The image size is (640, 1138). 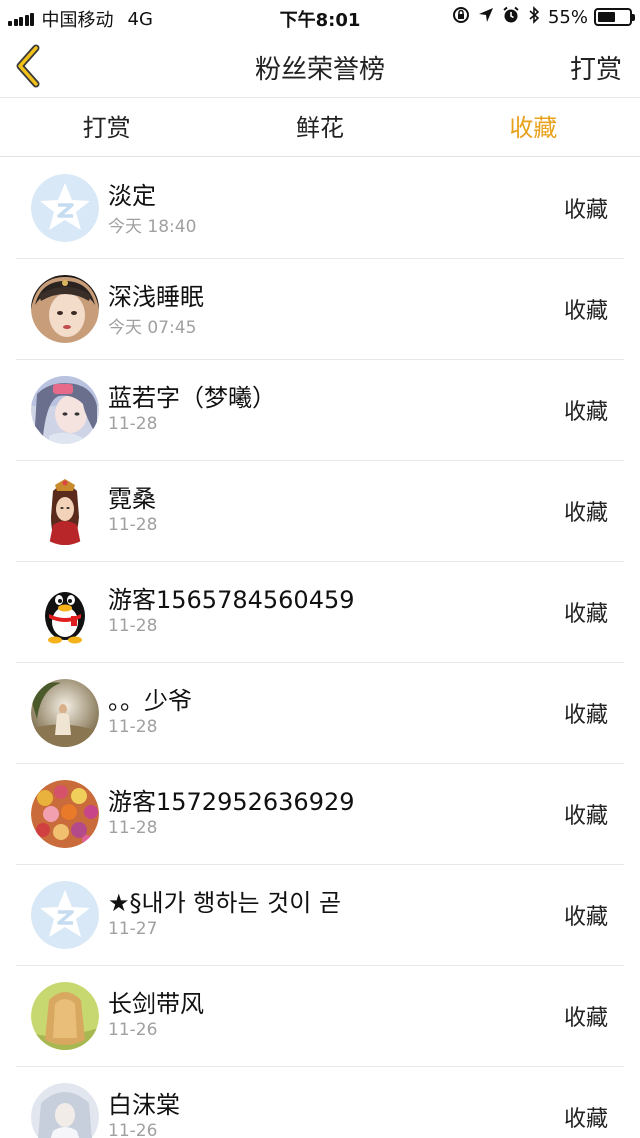 What do you see at coordinates (152, 328) in the screenshot?
I see `fan-time: 今天 07:45` at bounding box center [152, 328].